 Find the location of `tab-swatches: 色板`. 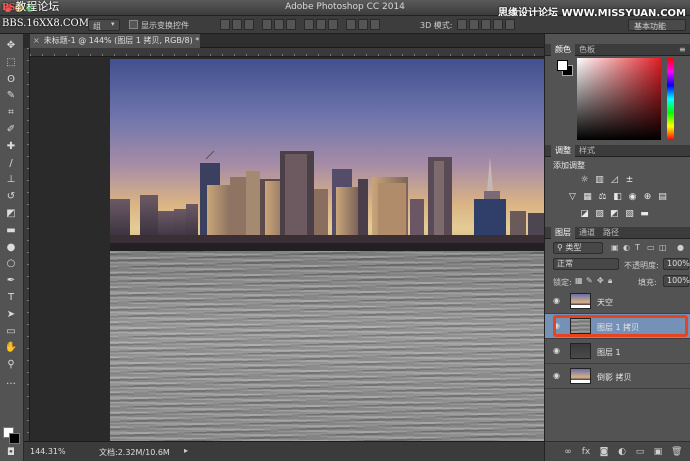

tab-swatches: 色板 is located at coordinates (587, 50).